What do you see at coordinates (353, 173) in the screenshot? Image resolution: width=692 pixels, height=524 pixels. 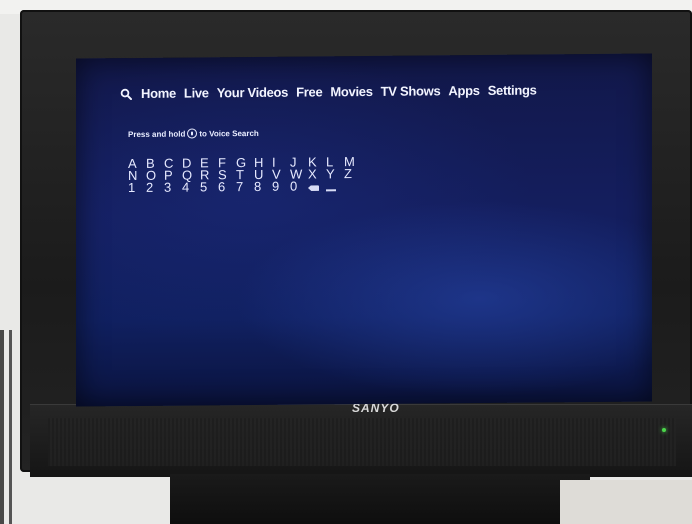 I see `key-z: Z` at bounding box center [353, 173].